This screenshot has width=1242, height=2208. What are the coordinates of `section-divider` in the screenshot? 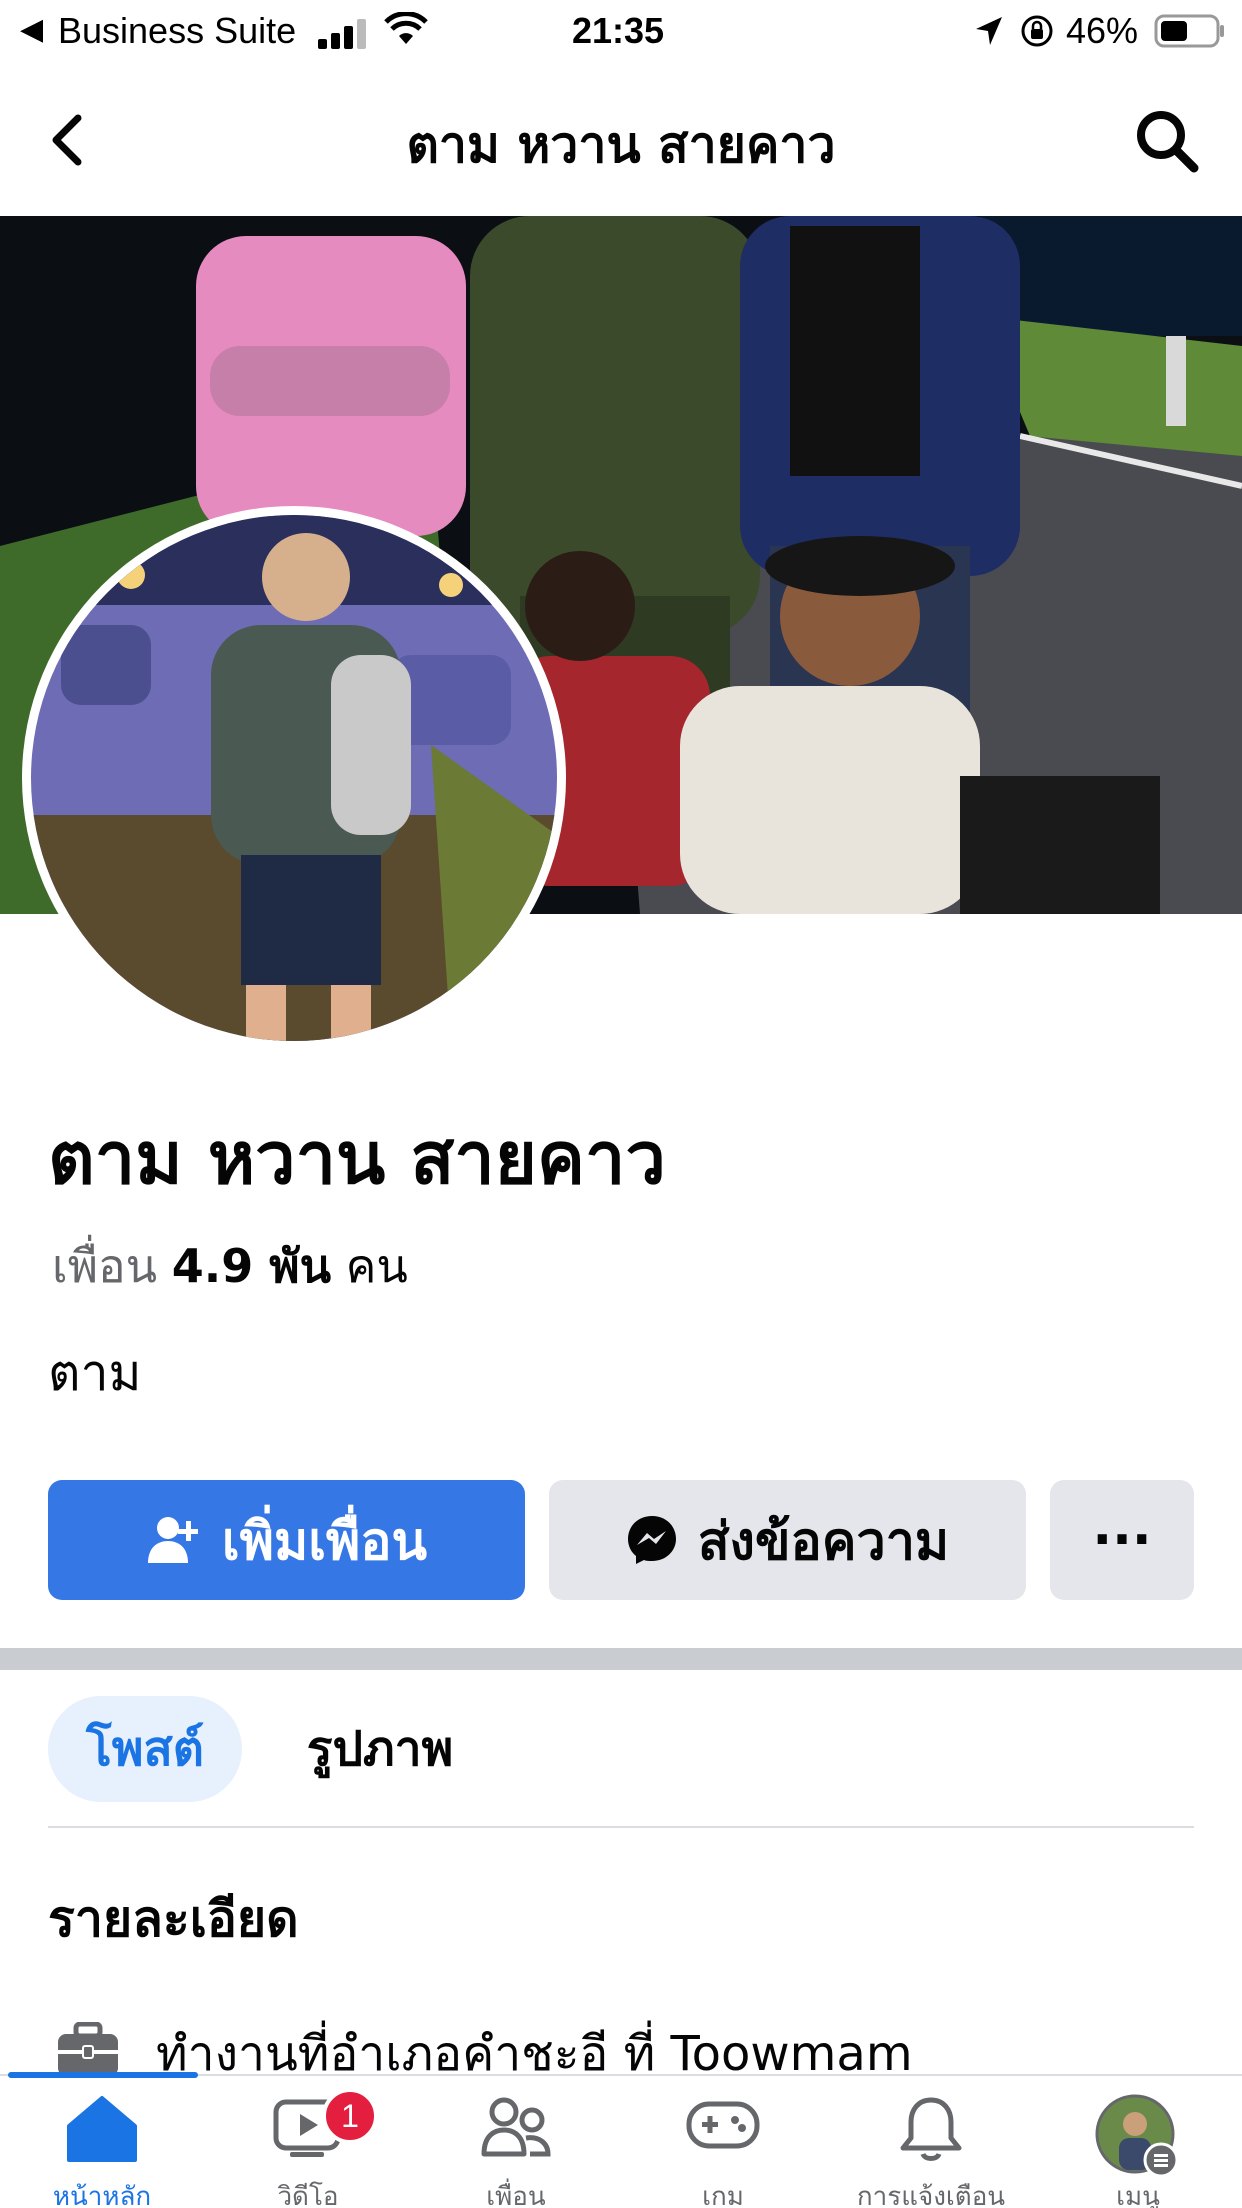 It's located at (621, 1659).